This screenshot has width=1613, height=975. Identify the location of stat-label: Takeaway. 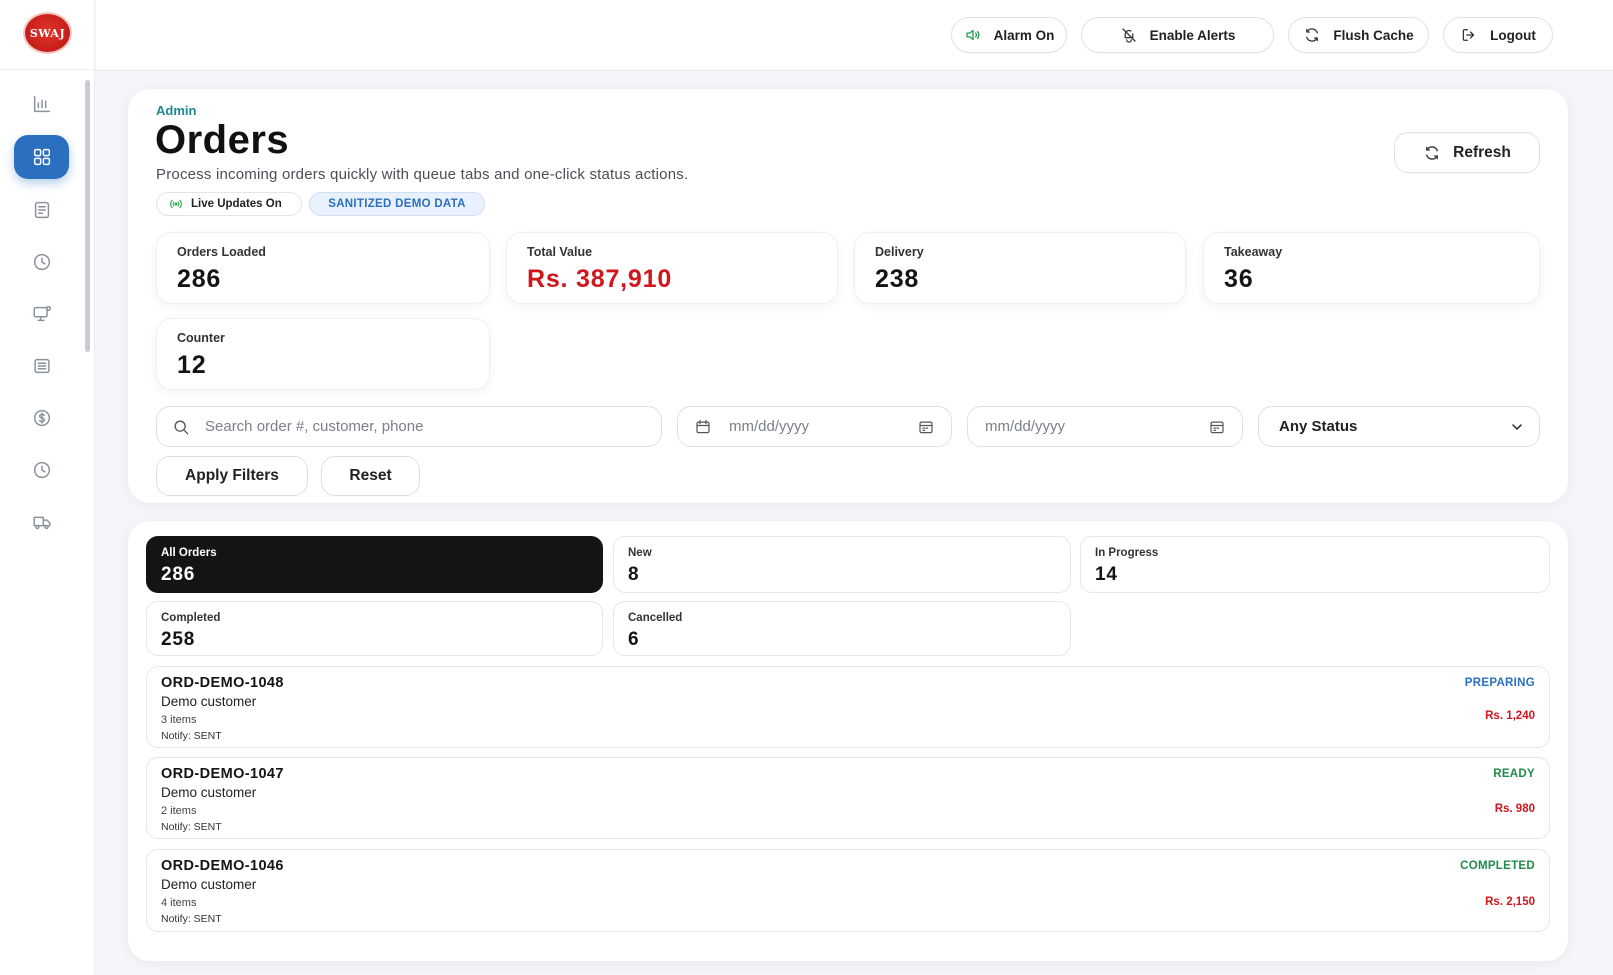
(1253, 252).